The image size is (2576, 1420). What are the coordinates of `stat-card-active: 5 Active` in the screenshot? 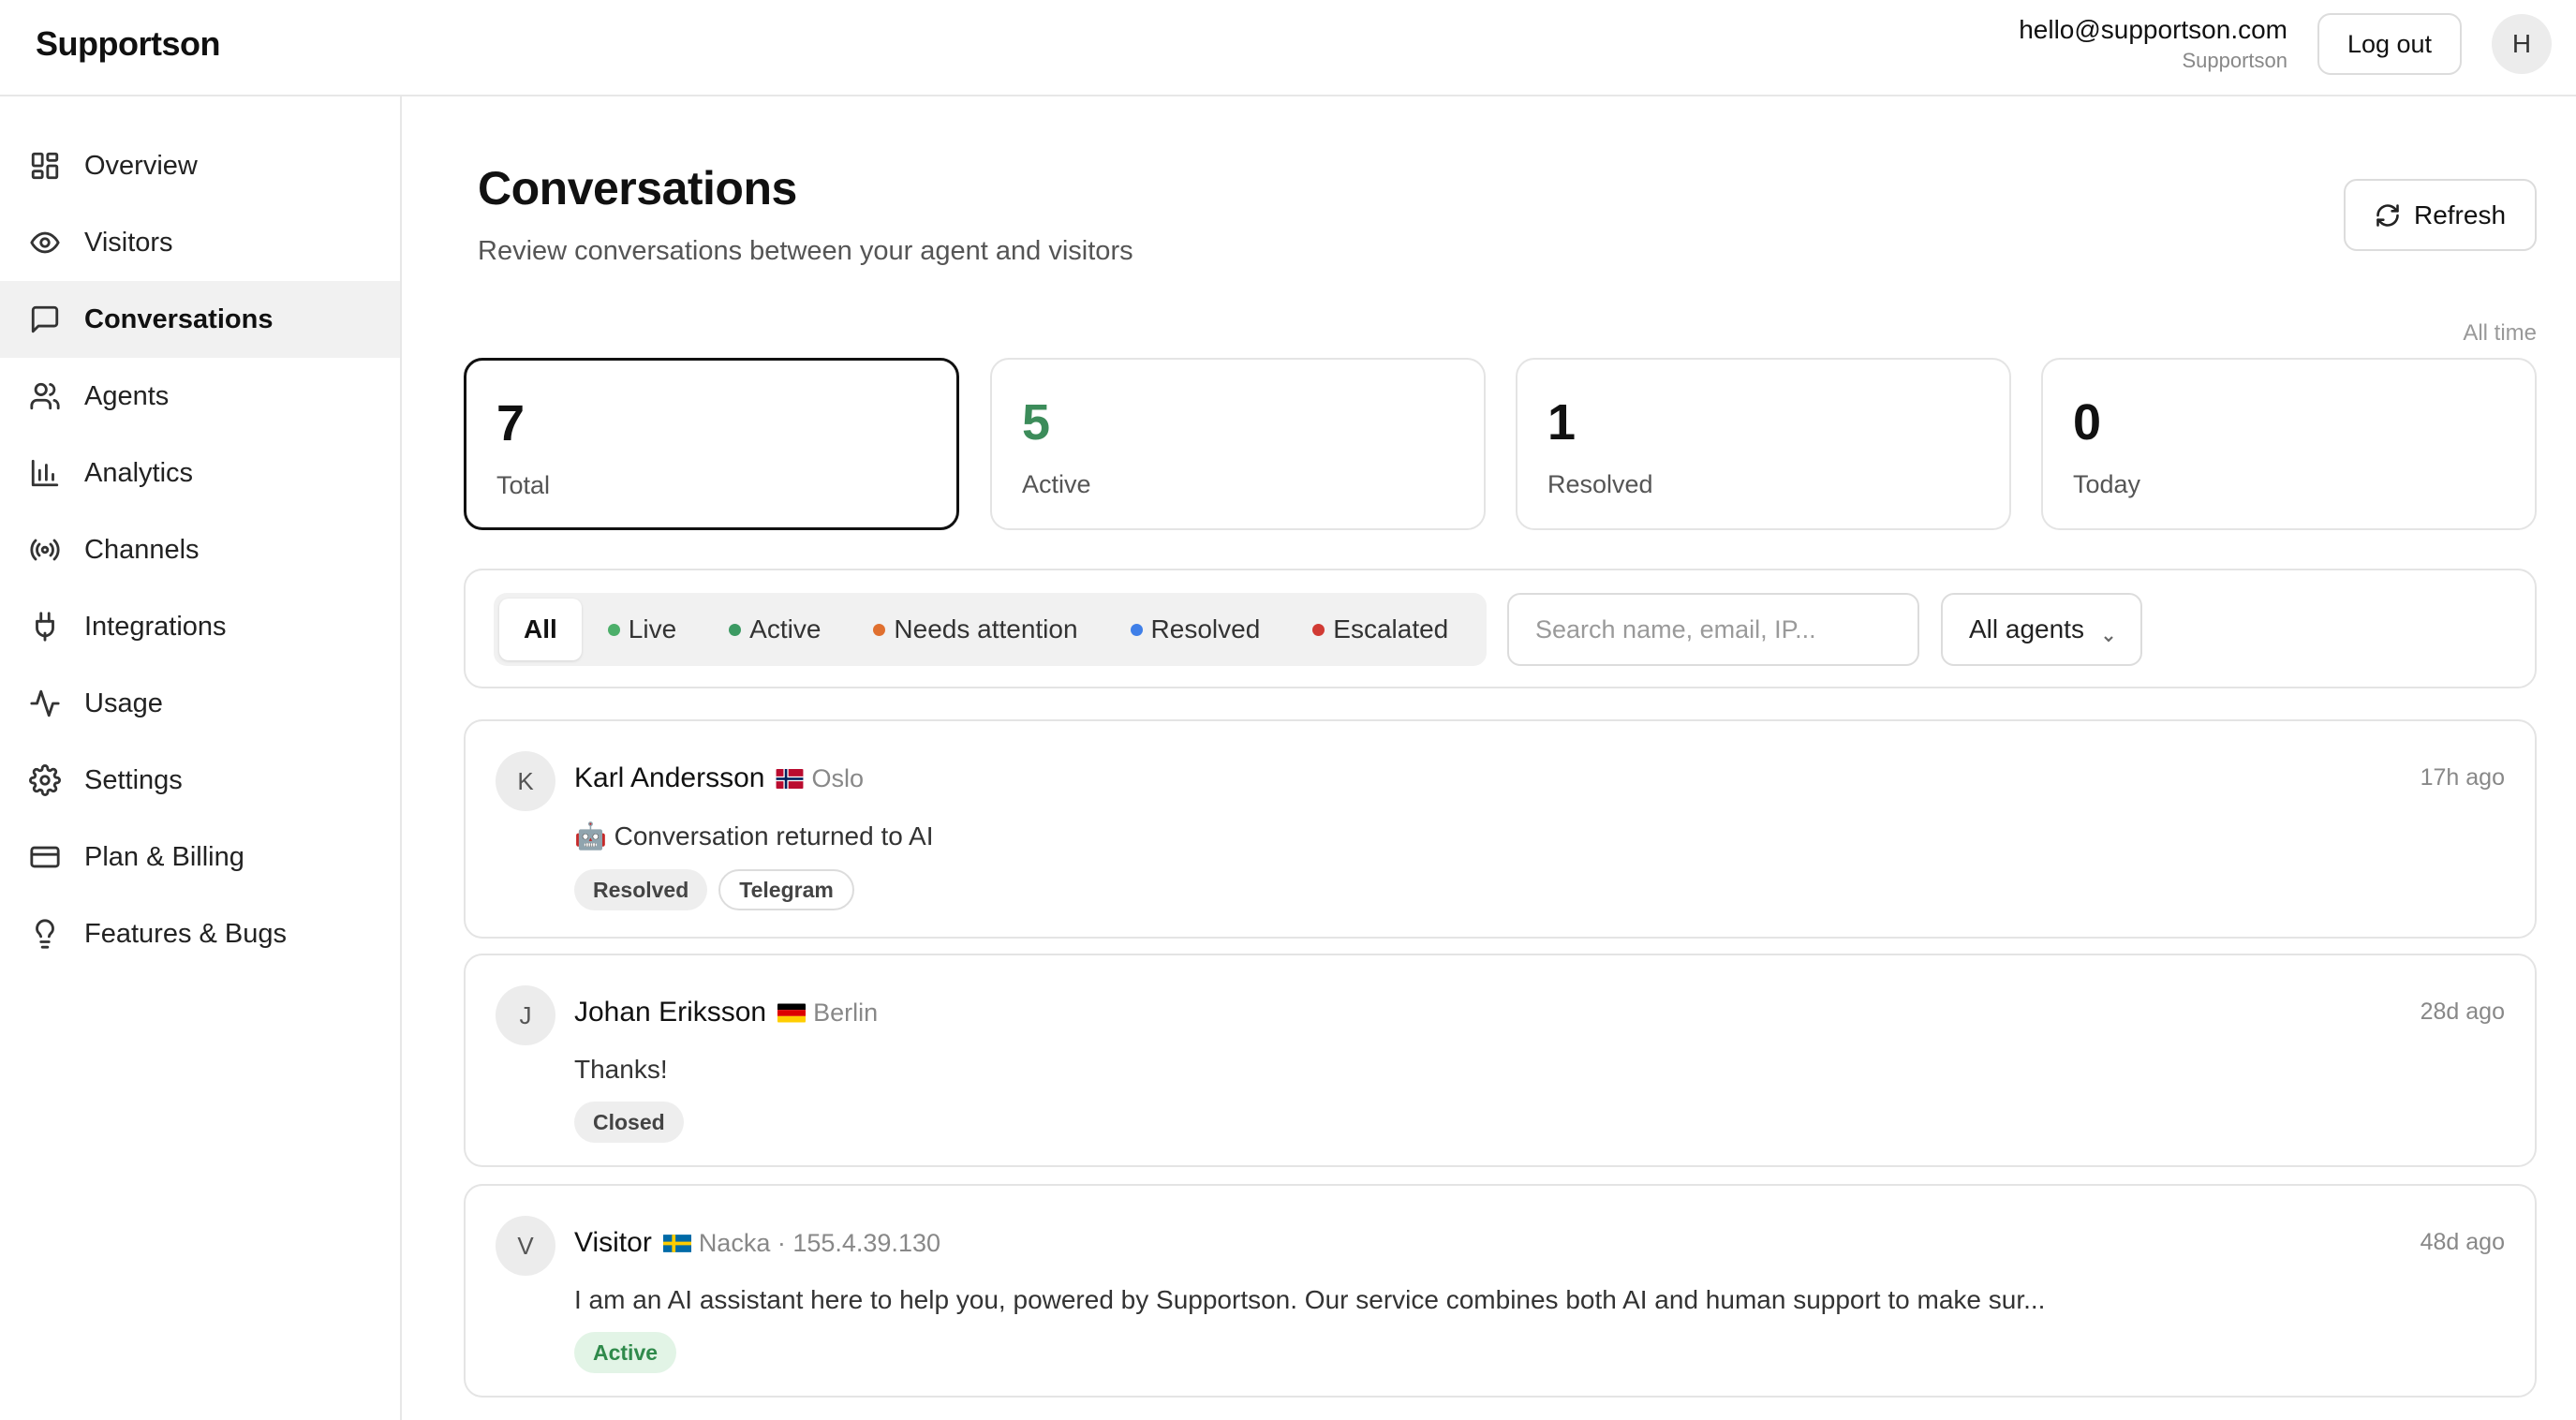 It's located at (1238, 444).